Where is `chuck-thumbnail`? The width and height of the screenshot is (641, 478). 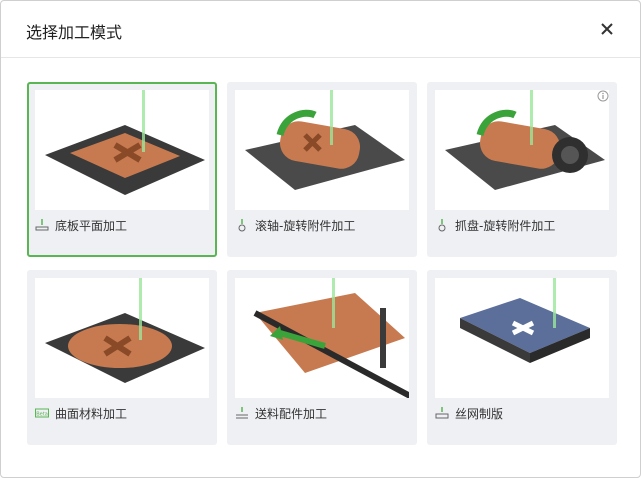
chuck-thumbnail is located at coordinates (522, 150).